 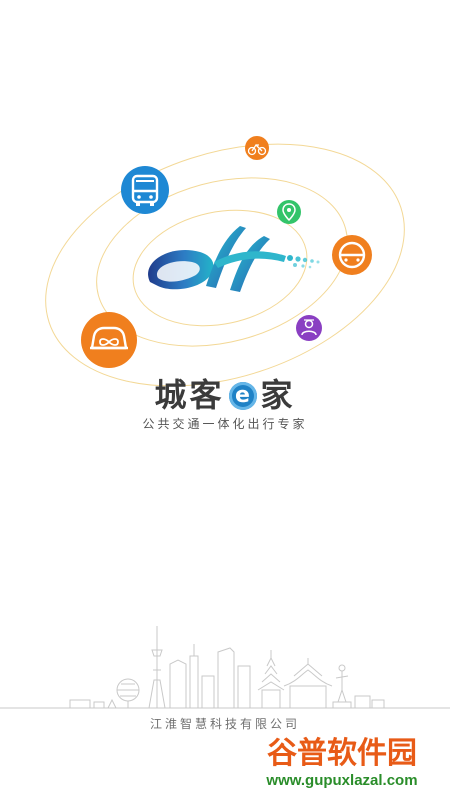 I want to click on app-title-part2: 家, so click(x=278, y=395).